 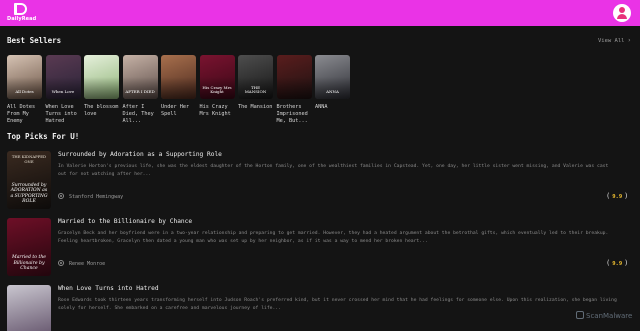 What do you see at coordinates (580, 315) in the screenshot?
I see `watermark-logo-icon` at bounding box center [580, 315].